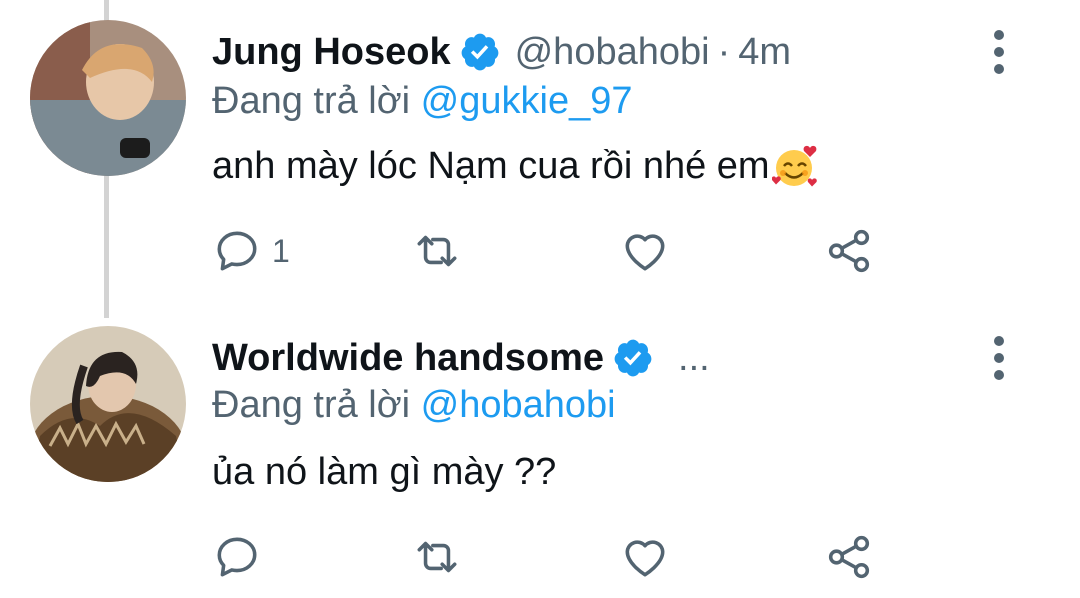  Describe the element at coordinates (527, 101) in the screenshot. I see `reply-mention-link: @gukkie_97` at that location.